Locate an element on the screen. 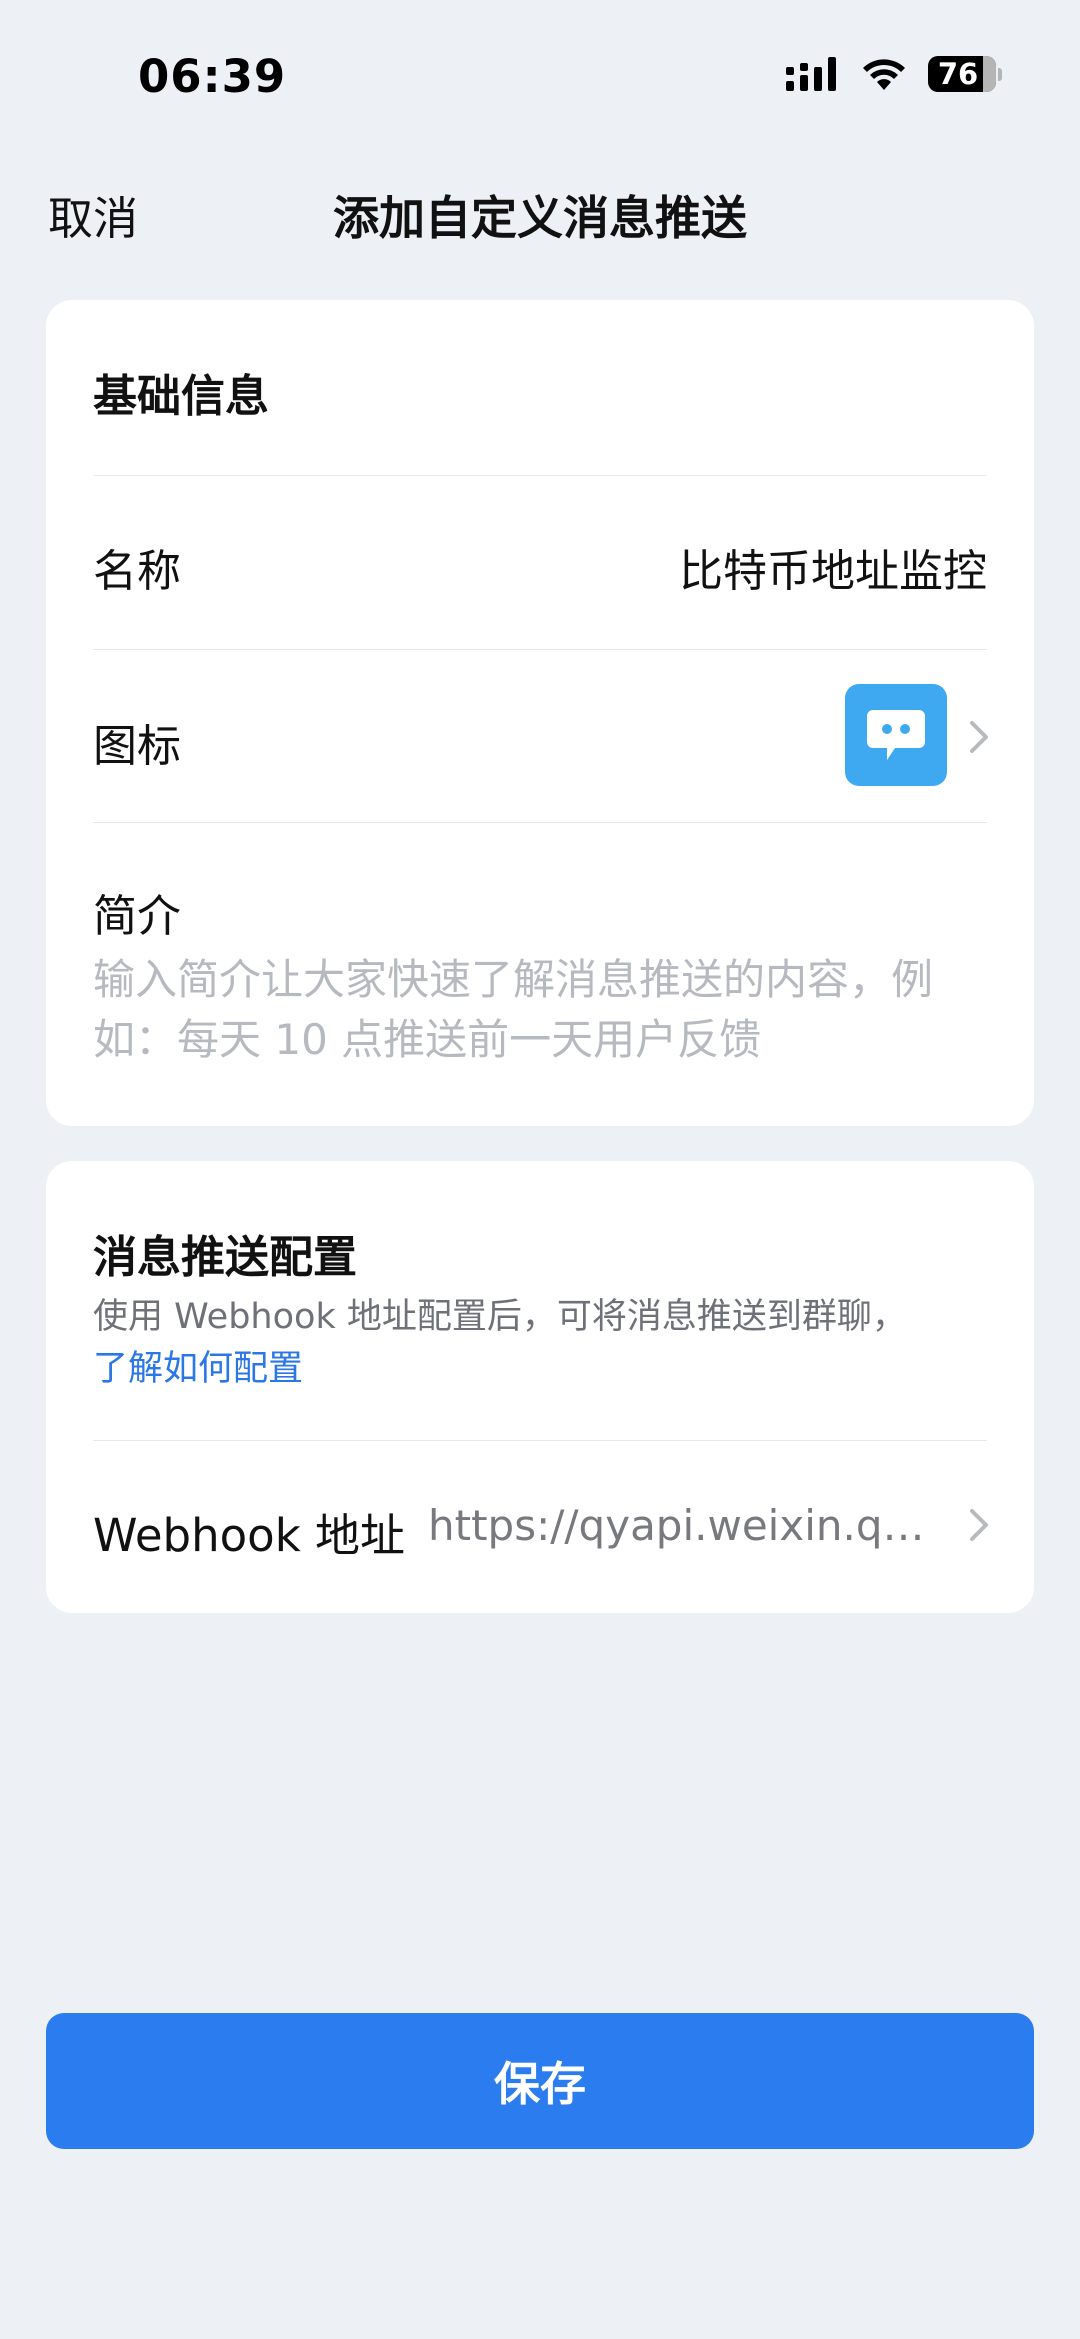  name-value: 比特币地址监控 is located at coordinates (833, 567).